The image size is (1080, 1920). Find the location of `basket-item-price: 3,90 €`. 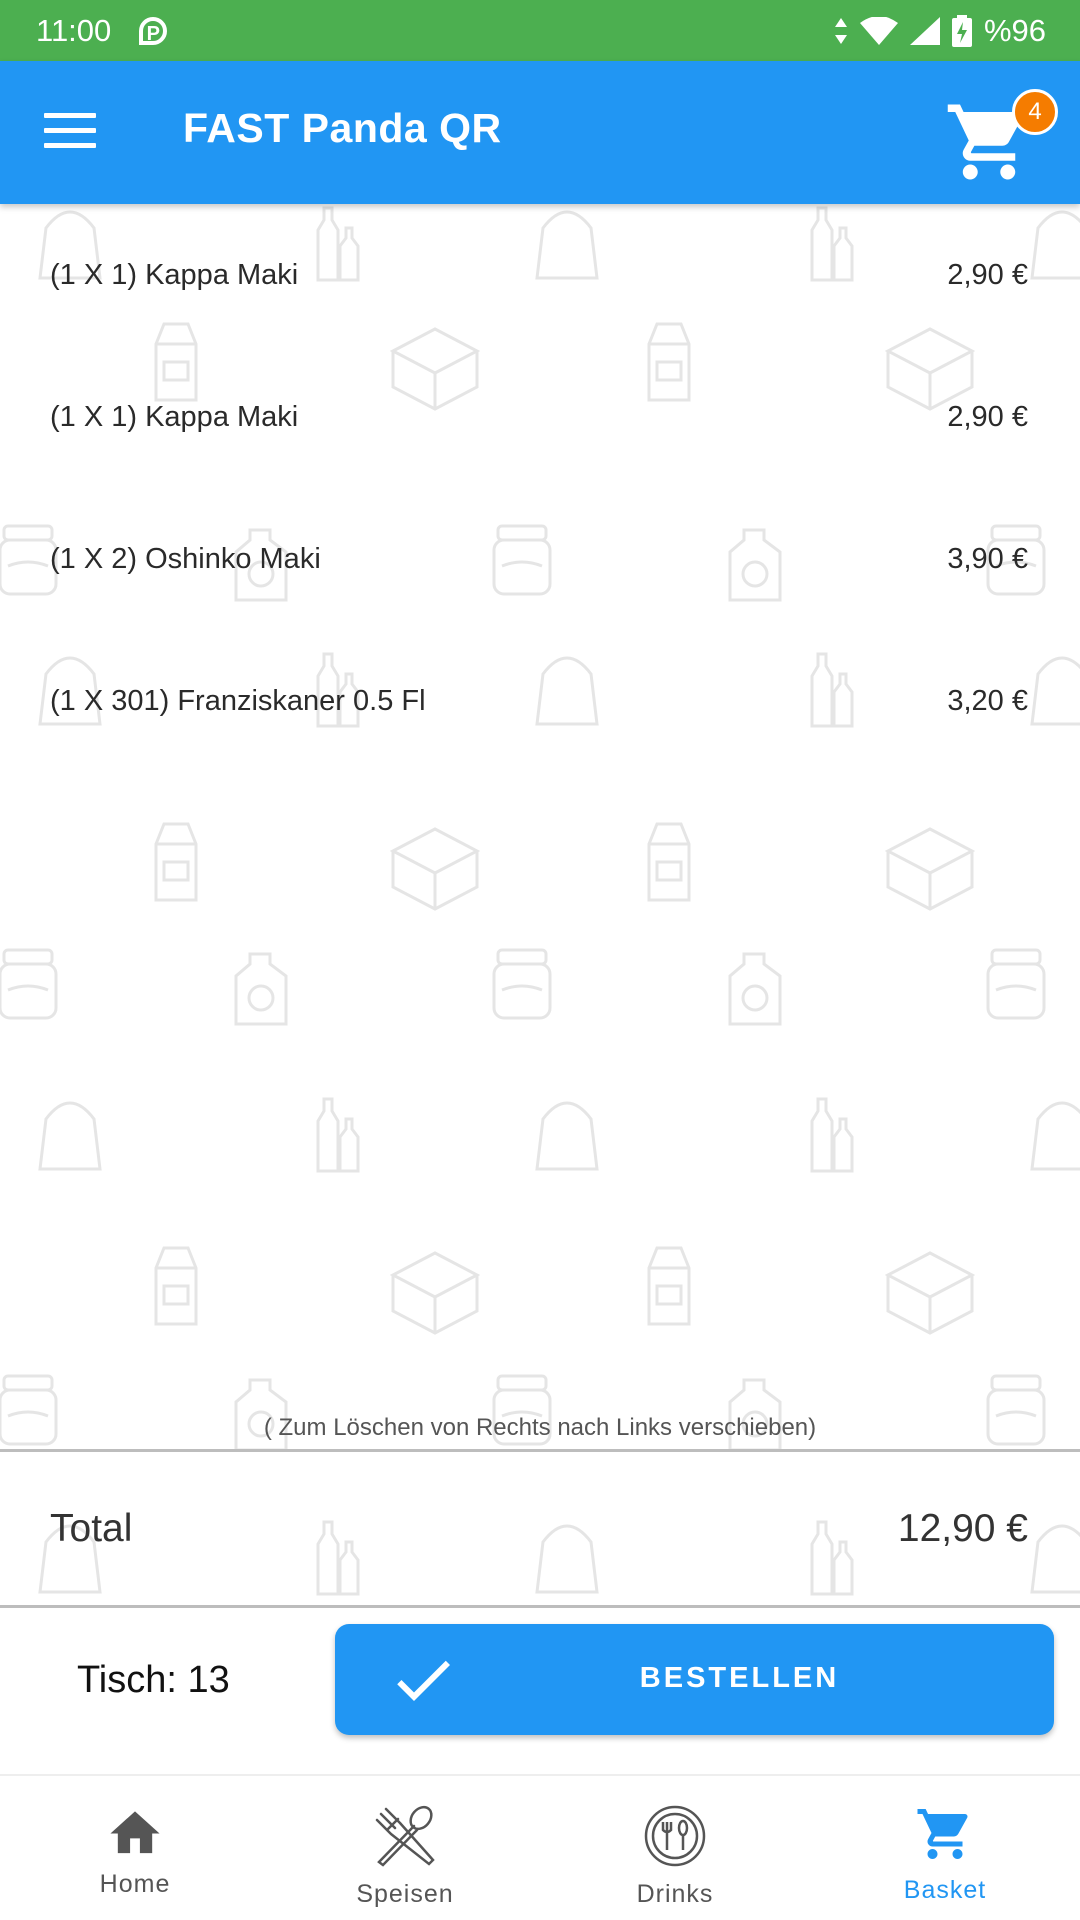

basket-item-price: 3,90 € is located at coordinates (987, 558).